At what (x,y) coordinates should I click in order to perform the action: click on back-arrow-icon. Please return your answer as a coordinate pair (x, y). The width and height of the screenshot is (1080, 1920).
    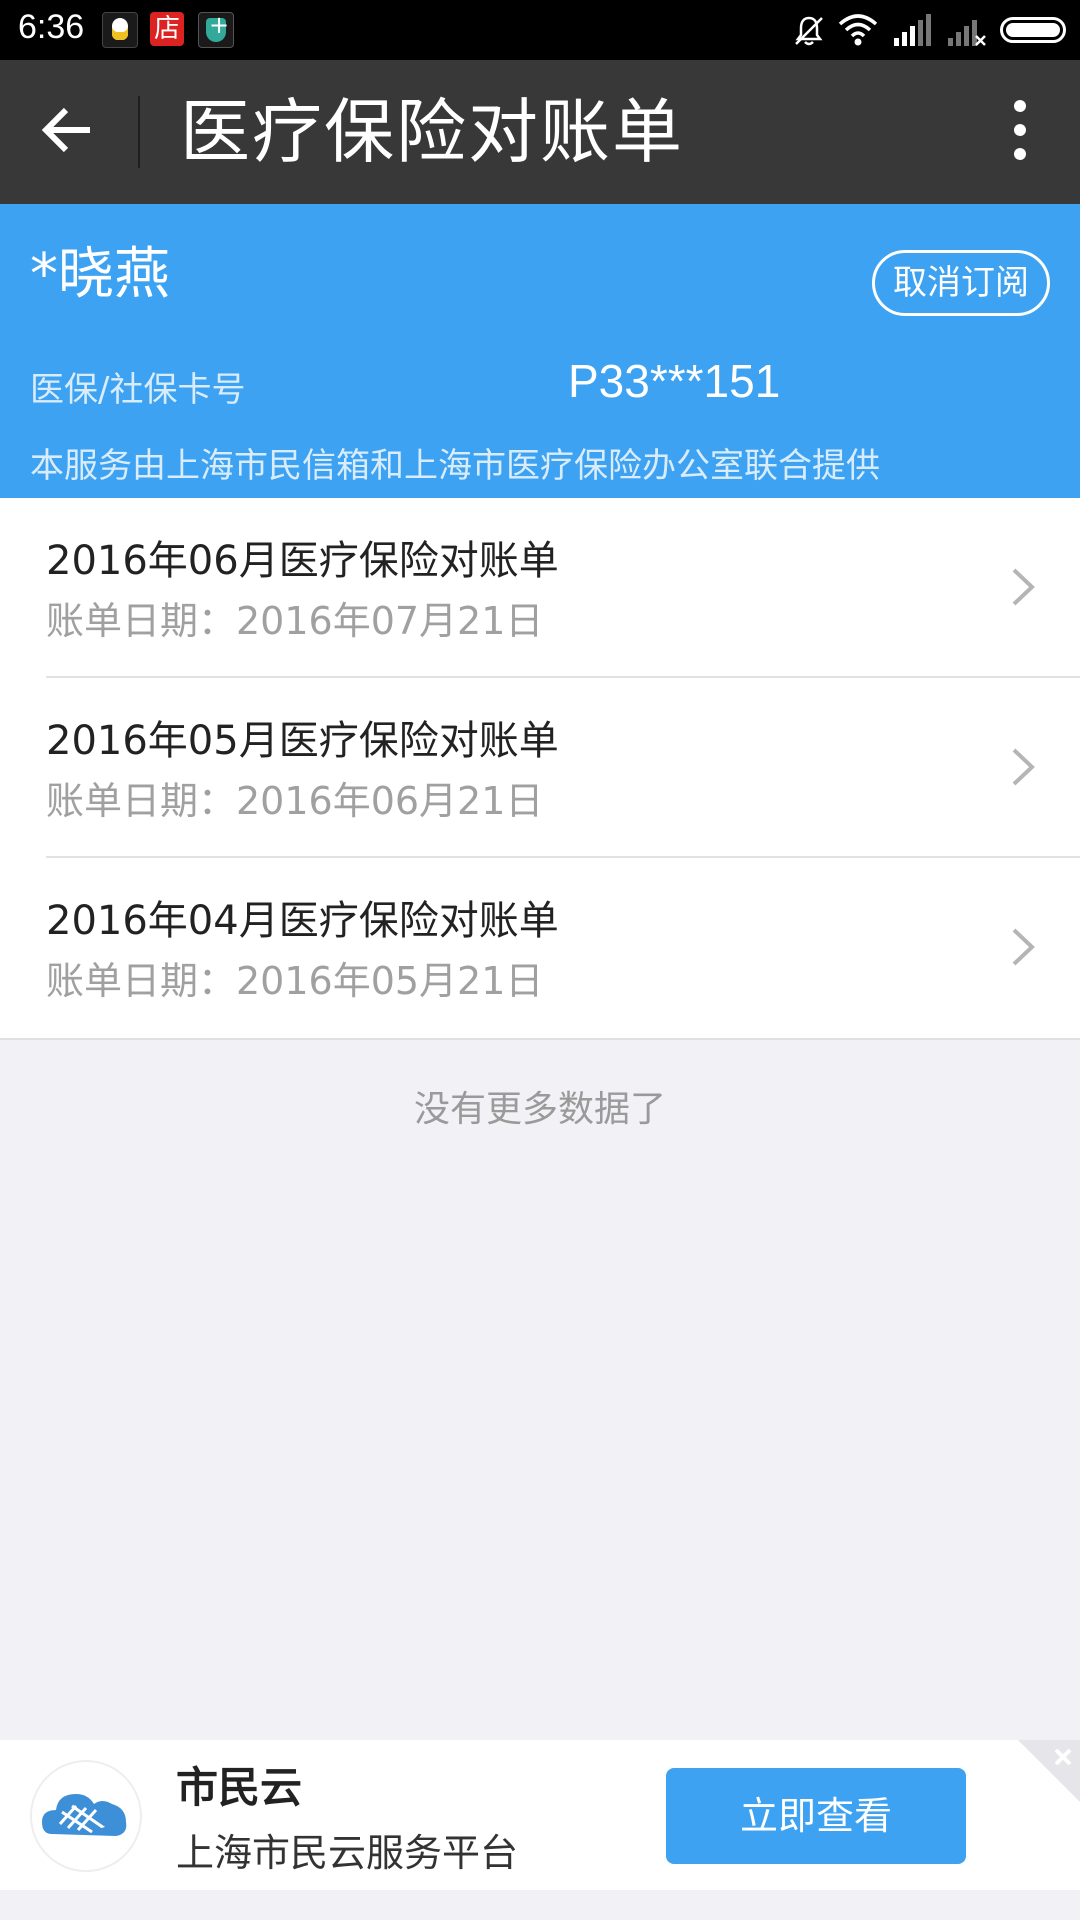
    Looking at the image, I should click on (68, 130).